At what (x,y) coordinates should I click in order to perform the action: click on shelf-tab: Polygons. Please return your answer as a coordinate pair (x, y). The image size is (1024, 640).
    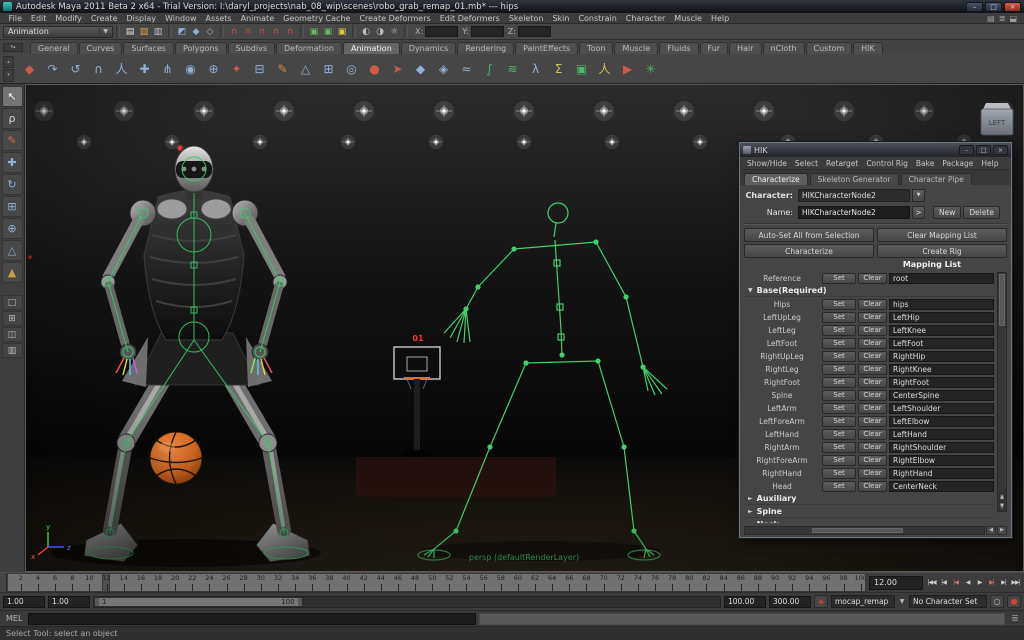
    Looking at the image, I should click on (200, 48).